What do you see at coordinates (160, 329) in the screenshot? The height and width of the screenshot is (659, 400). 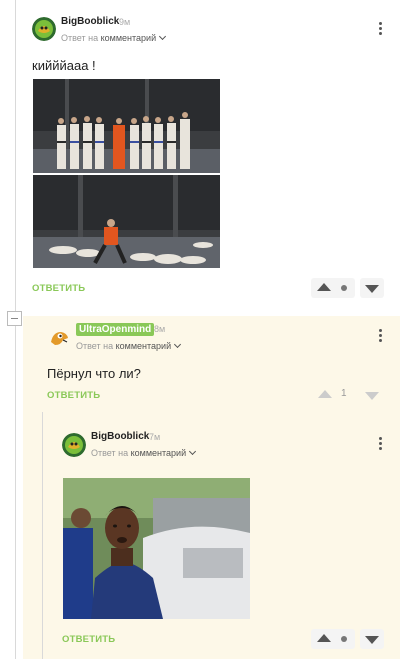 I see `comment-time: 8м` at bounding box center [160, 329].